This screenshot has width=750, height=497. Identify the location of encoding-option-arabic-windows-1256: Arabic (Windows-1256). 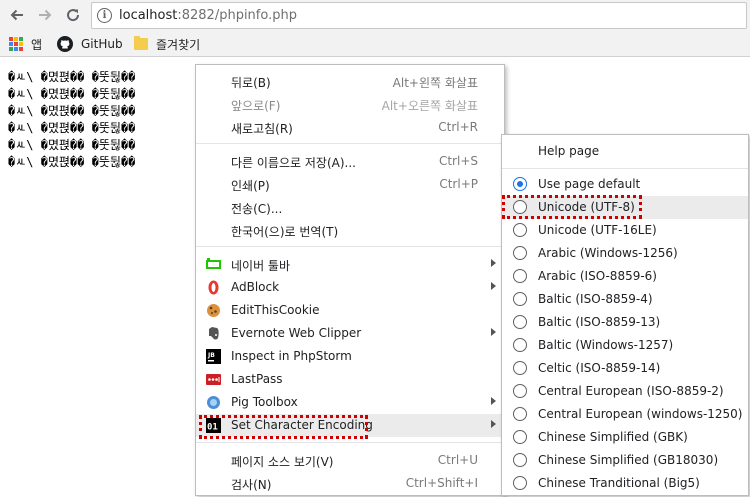
(625, 253).